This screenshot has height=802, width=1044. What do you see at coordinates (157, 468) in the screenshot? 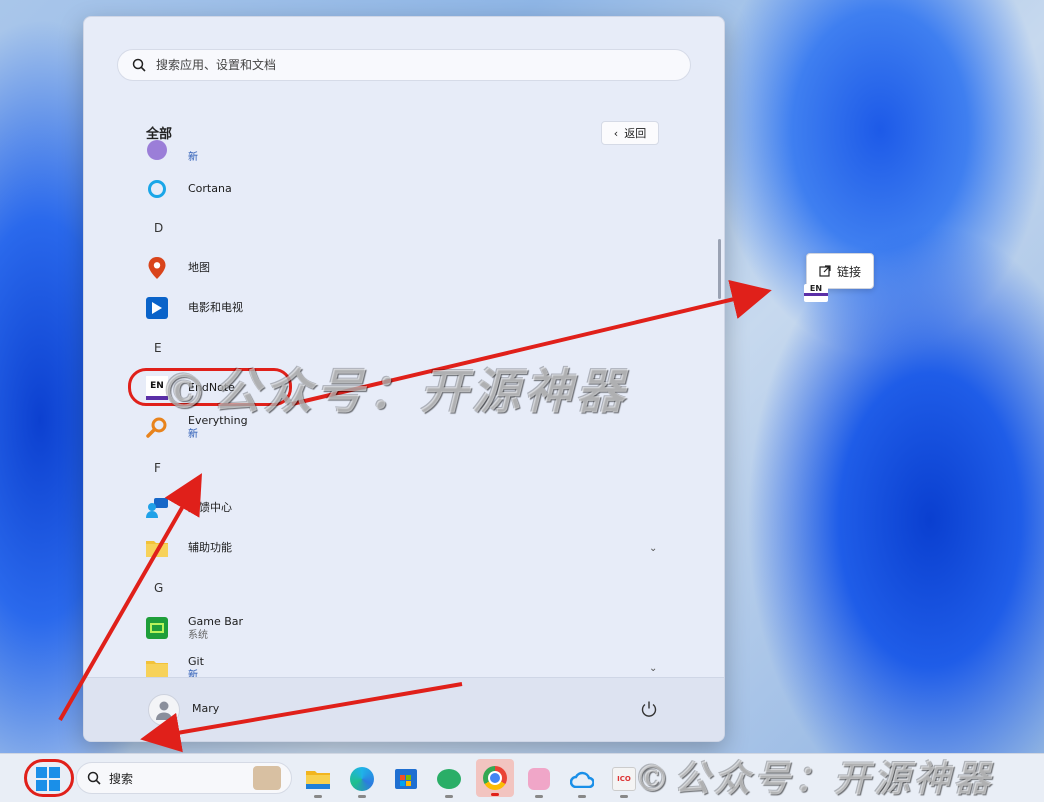
I see `letter-header-f: F` at bounding box center [157, 468].